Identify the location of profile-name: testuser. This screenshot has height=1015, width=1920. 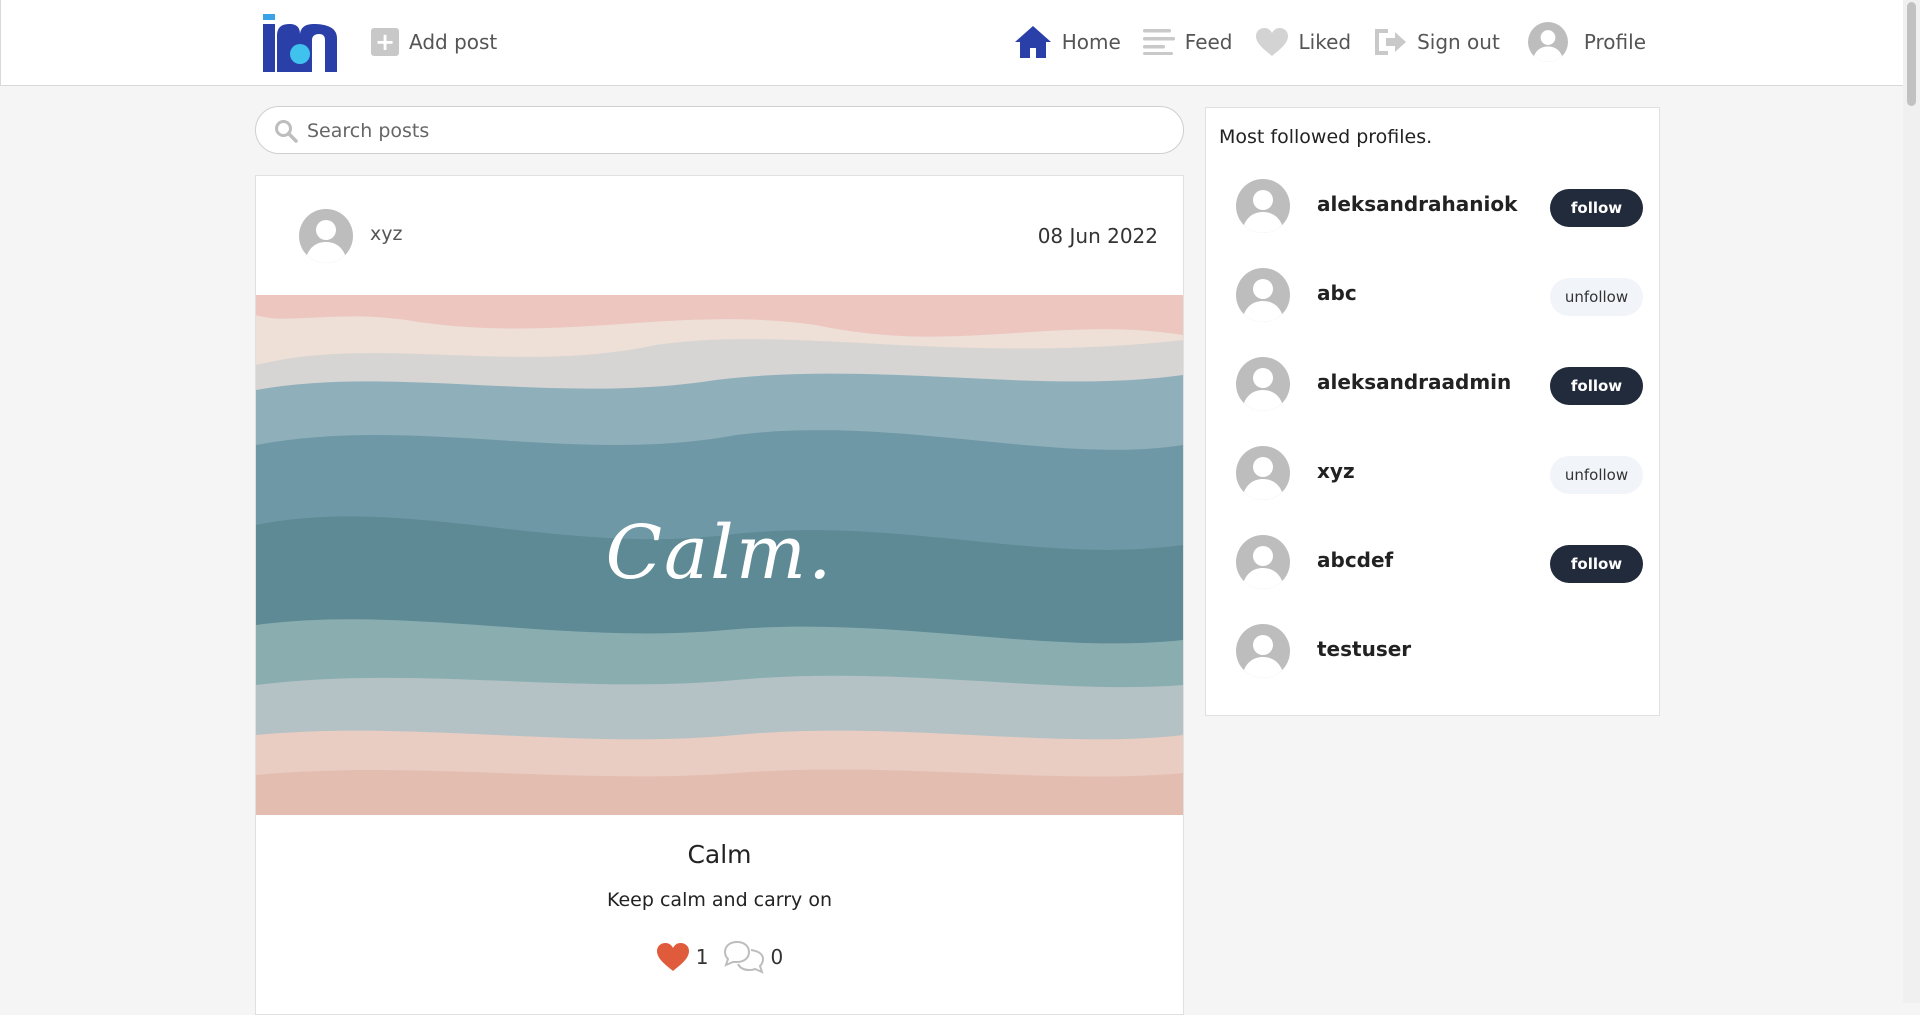
(1364, 649).